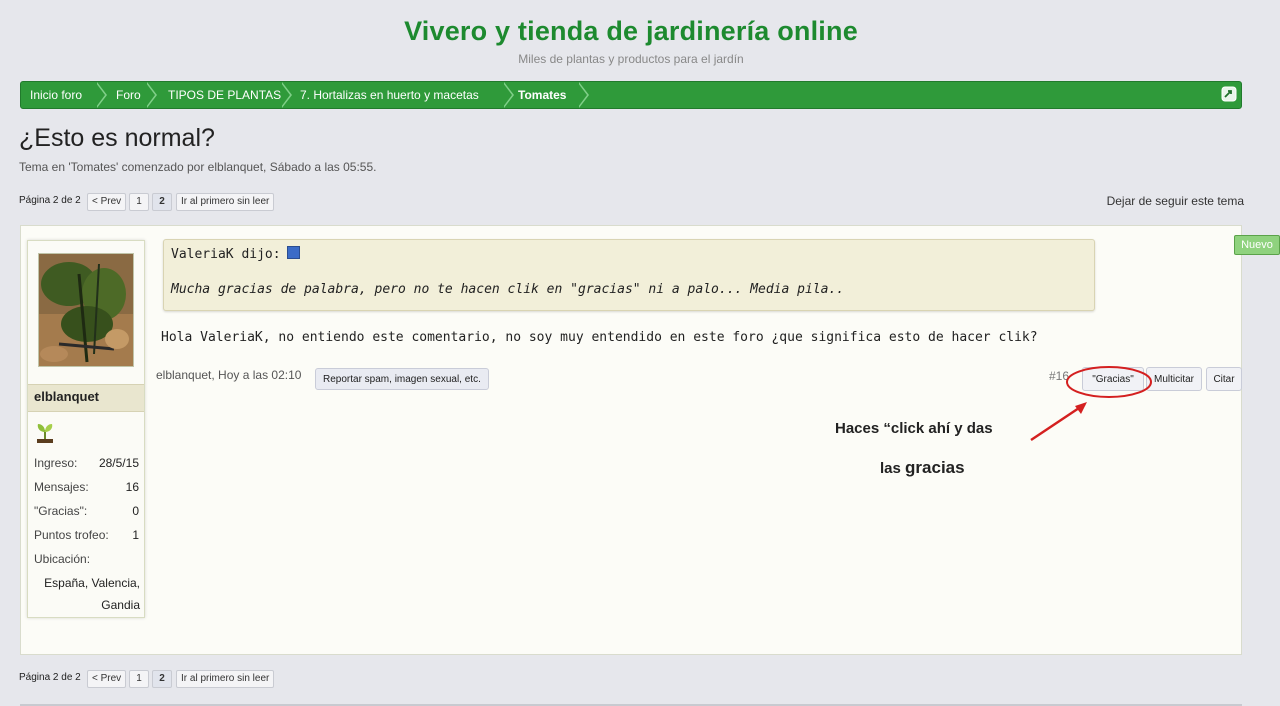 Image resolution: width=1280 pixels, height=706 pixels. Describe the element at coordinates (629, 275) in the screenshot. I see `quote-box` at that location.